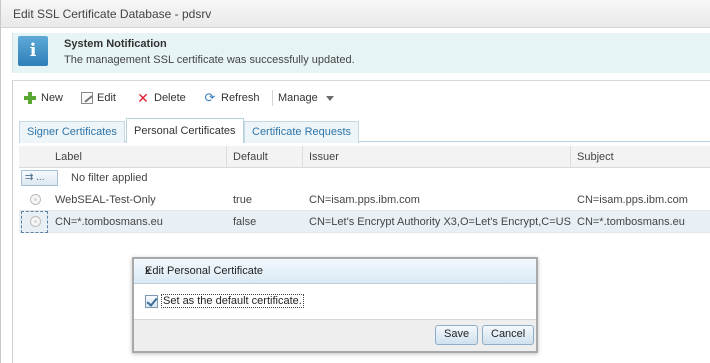  Describe the element at coordinates (170, 98) in the screenshot. I see `delete-button-label: Delete` at that location.